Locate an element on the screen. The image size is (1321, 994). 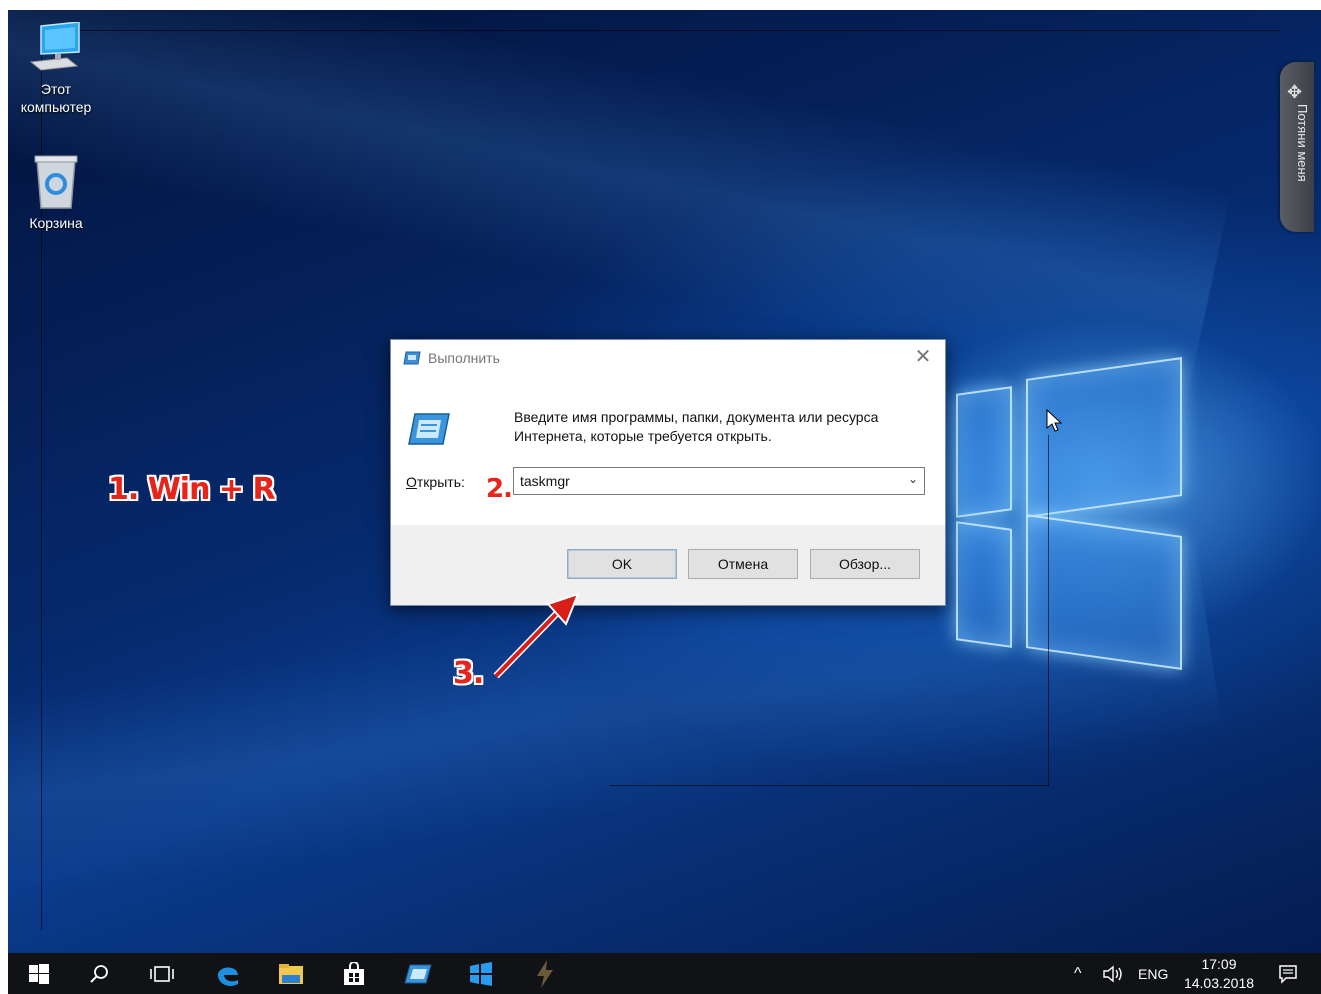
edge-button is located at coordinates (228, 973).